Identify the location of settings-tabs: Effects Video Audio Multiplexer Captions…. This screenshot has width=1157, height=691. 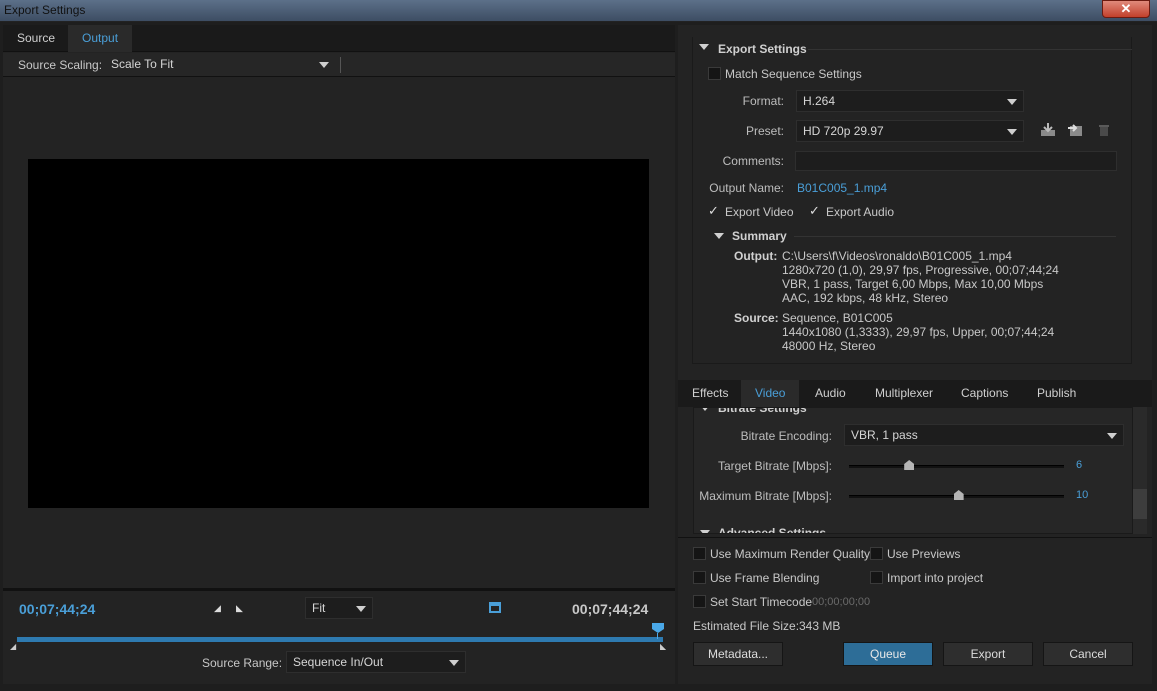
(915, 393).